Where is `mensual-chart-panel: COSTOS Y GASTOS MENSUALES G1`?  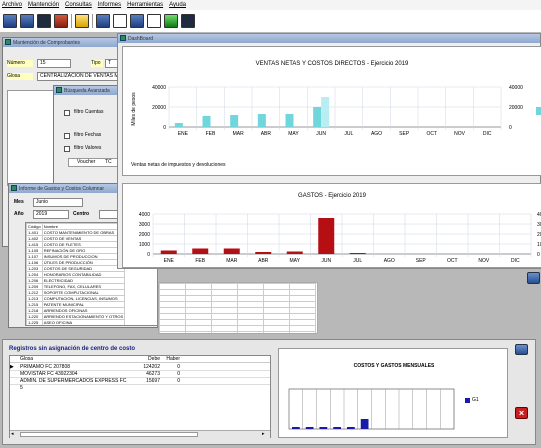
mensual-chart-panel: COSTOS Y GASTOS MENSUALES G1 is located at coordinates (393, 393).